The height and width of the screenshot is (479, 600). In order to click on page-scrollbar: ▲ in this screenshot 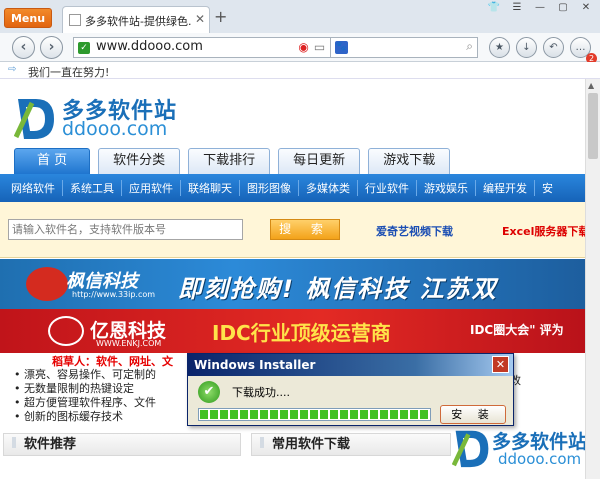, I will do `click(592, 279)`.